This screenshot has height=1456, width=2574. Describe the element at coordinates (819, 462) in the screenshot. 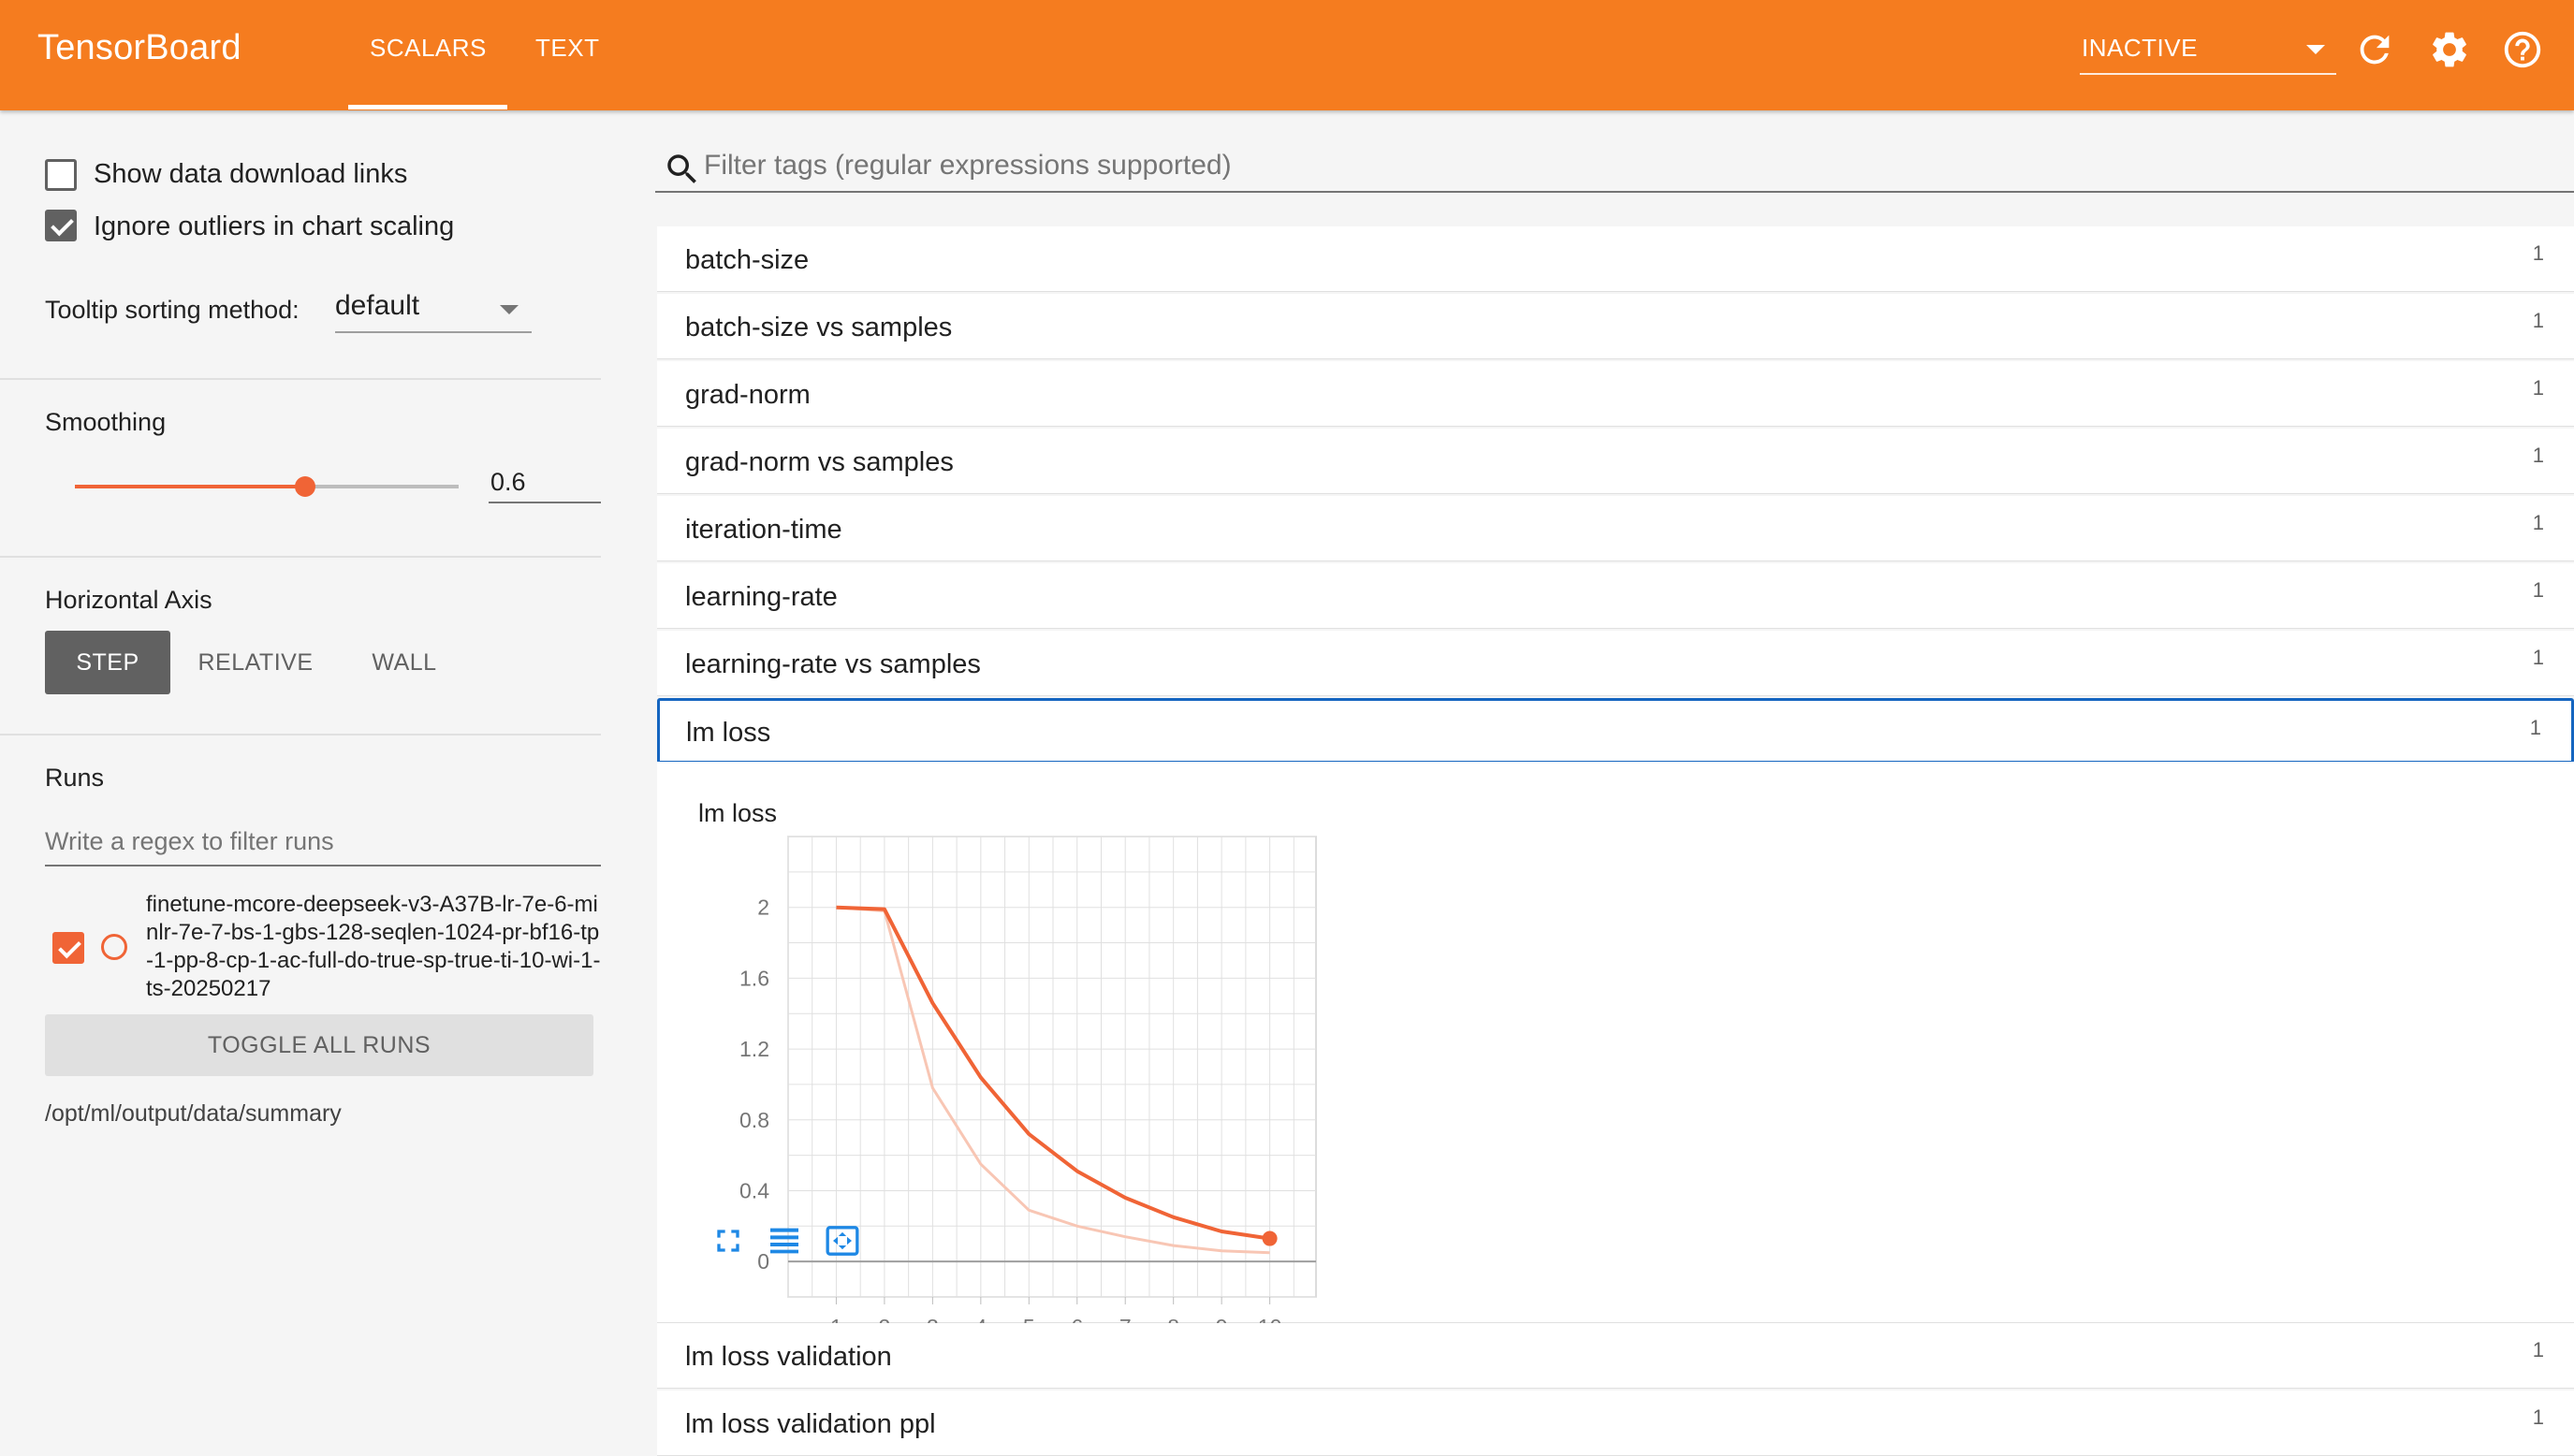

I see `tag-name: grad-norm vs samples` at that location.